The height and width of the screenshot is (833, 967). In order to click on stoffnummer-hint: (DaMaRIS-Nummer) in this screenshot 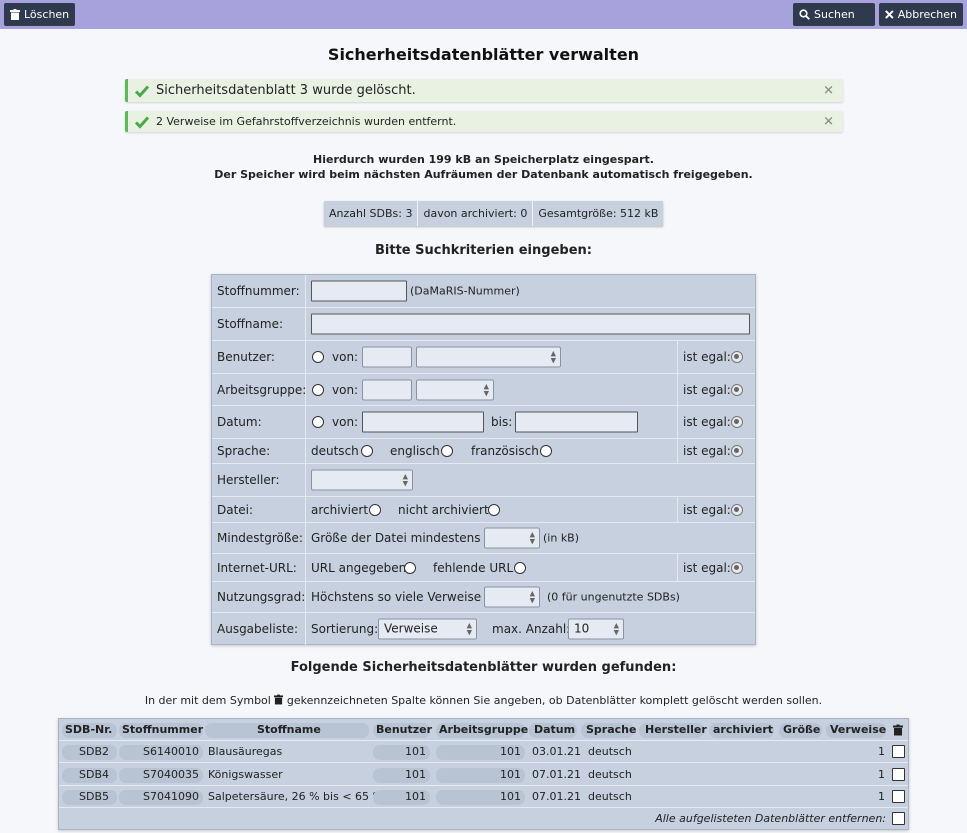, I will do `click(465, 291)`.